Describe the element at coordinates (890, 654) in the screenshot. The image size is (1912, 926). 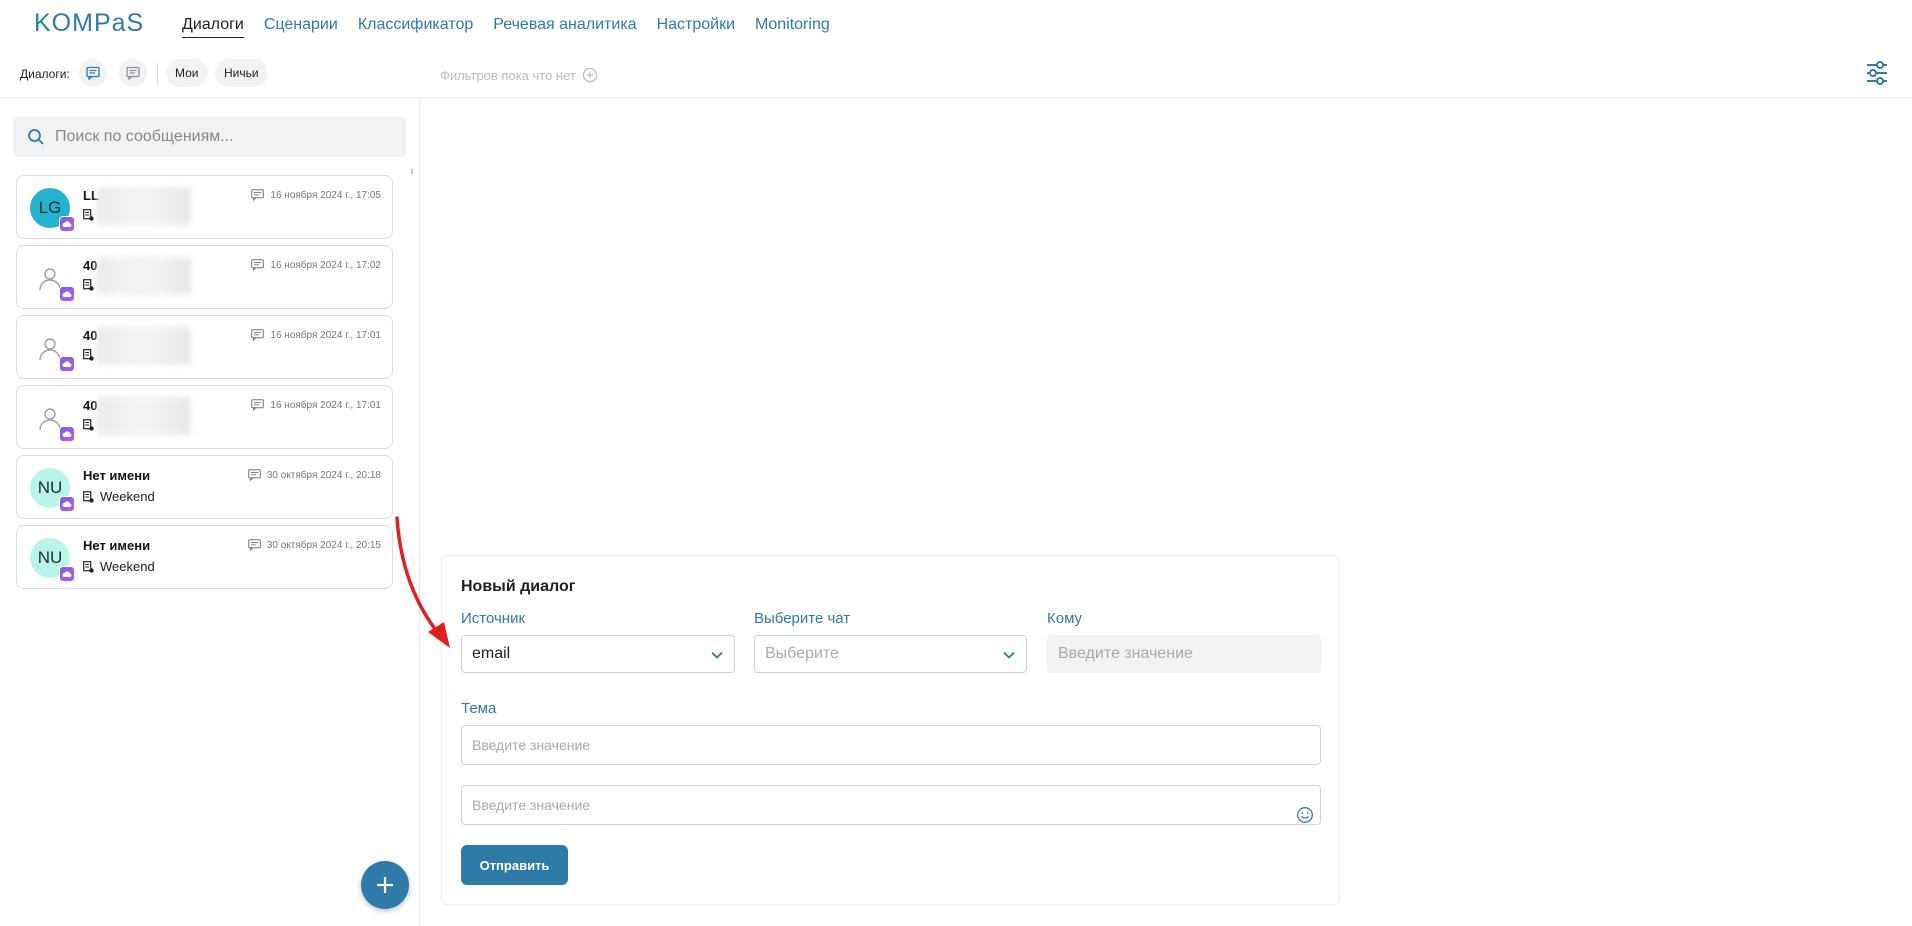
I see `chat-select: Выберите` at that location.